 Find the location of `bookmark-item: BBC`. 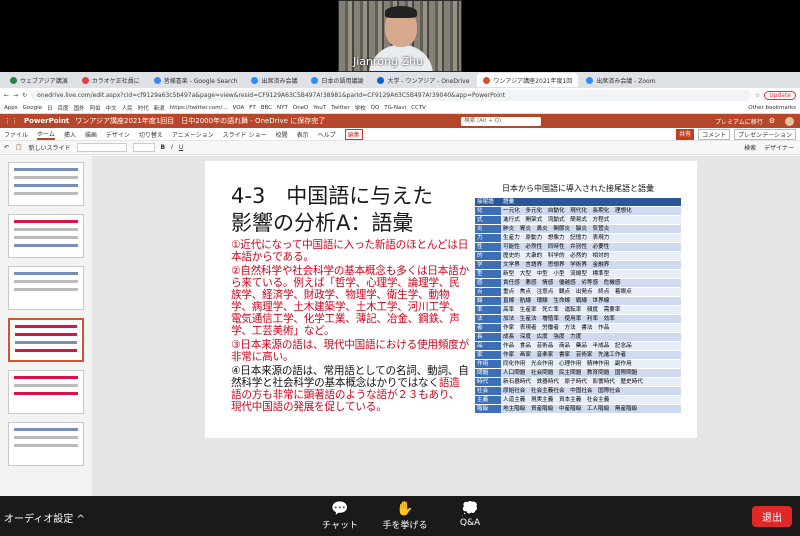

bookmark-item: BBC is located at coordinates (266, 108).